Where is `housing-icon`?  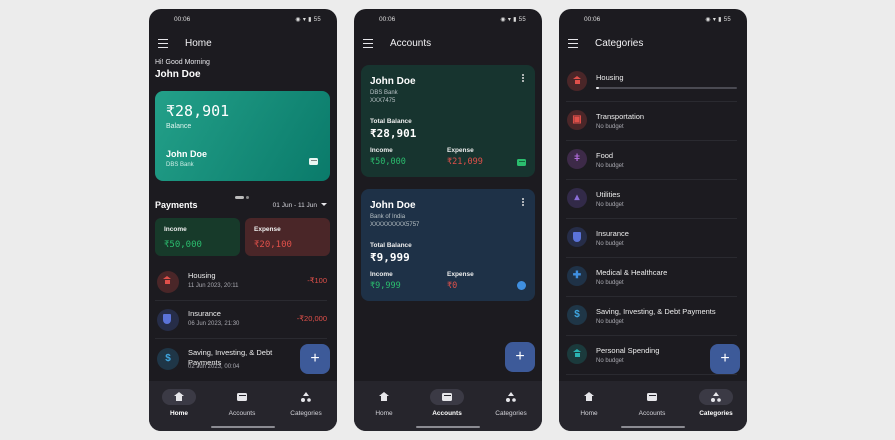 housing-icon is located at coordinates (168, 282).